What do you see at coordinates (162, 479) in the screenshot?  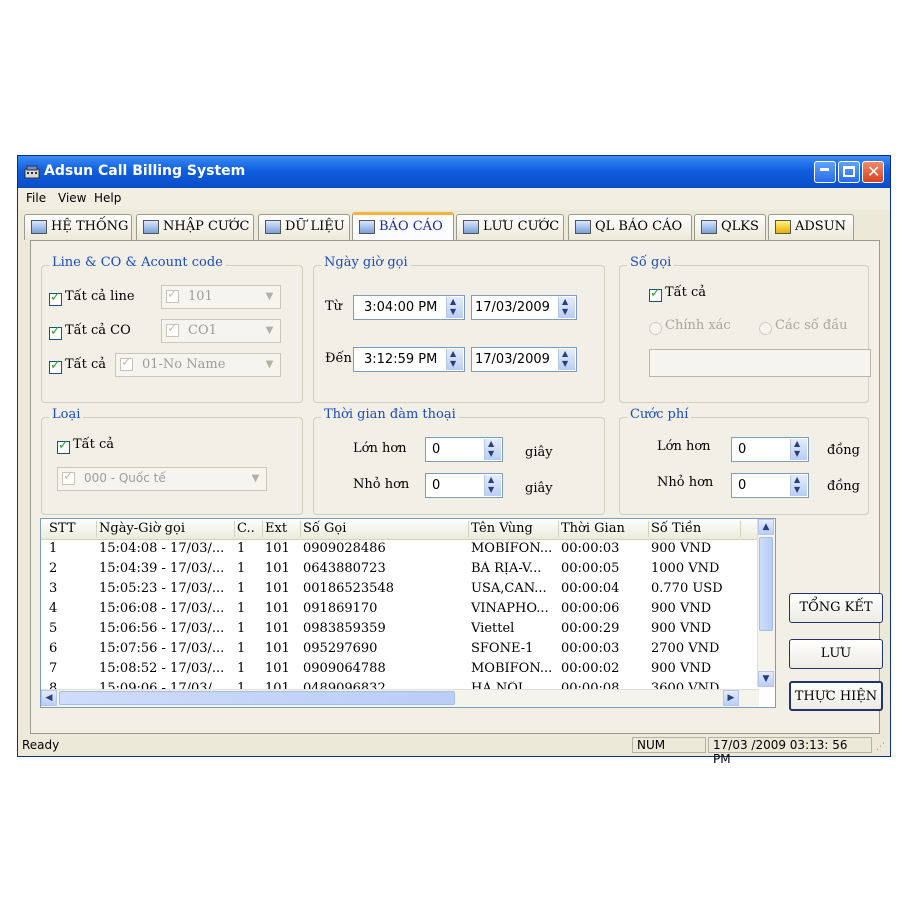 I see `type-select: 000 - Quốc tế ▼` at bounding box center [162, 479].